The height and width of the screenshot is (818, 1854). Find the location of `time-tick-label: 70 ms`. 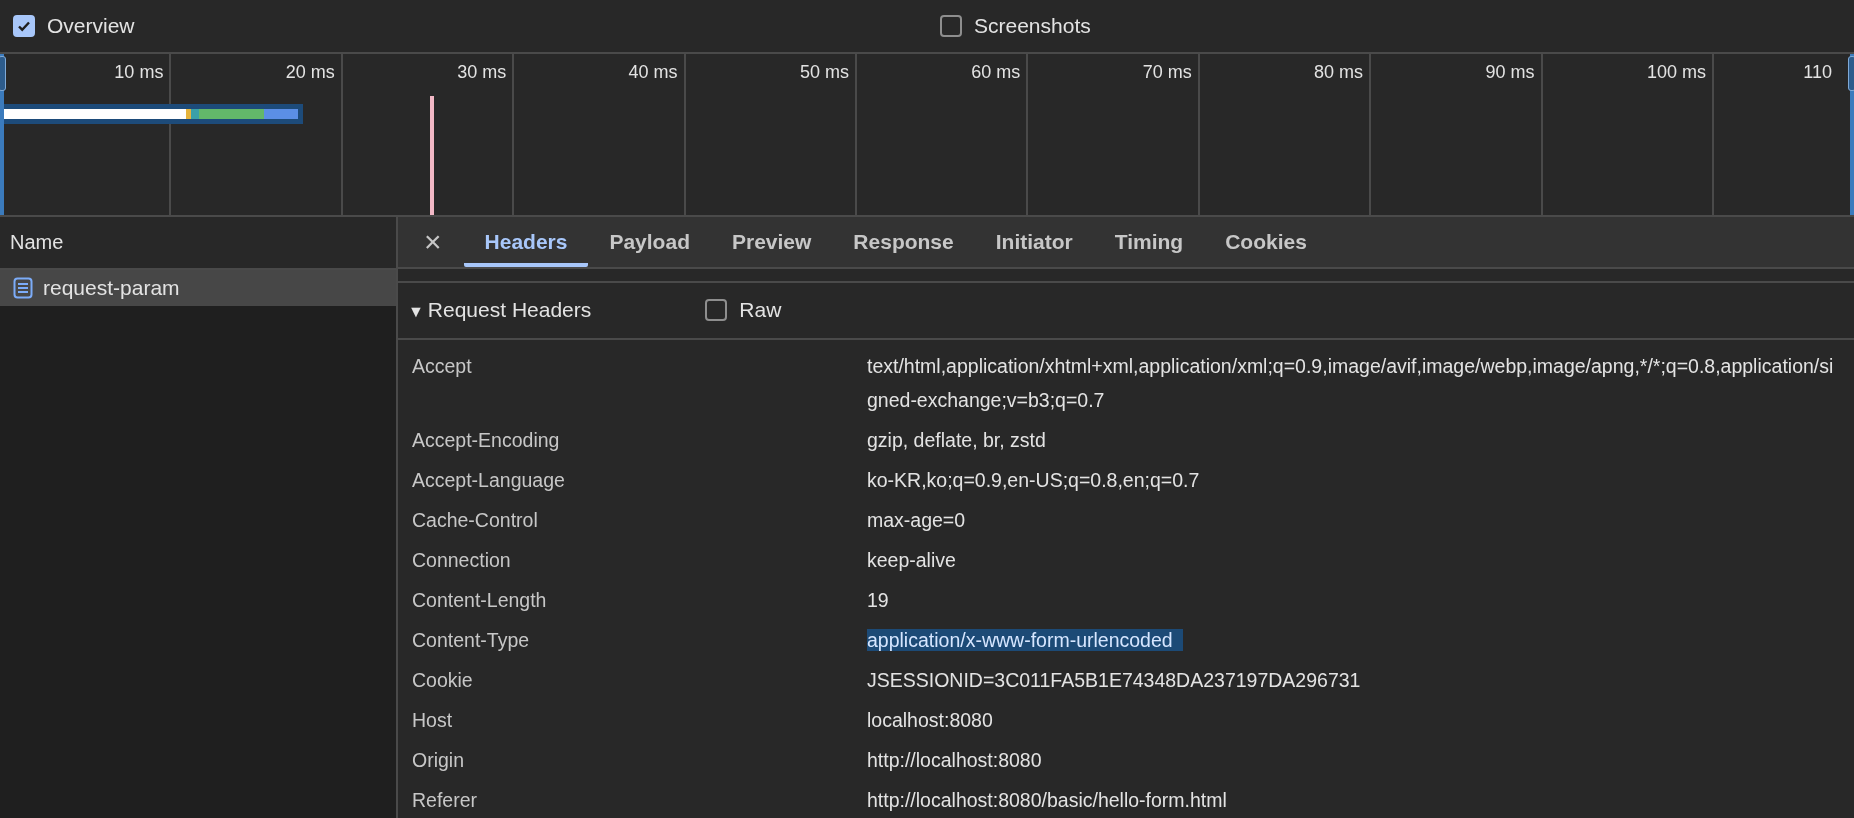

time-tick-label: 70 ms is located at coordinates (1167, 72).